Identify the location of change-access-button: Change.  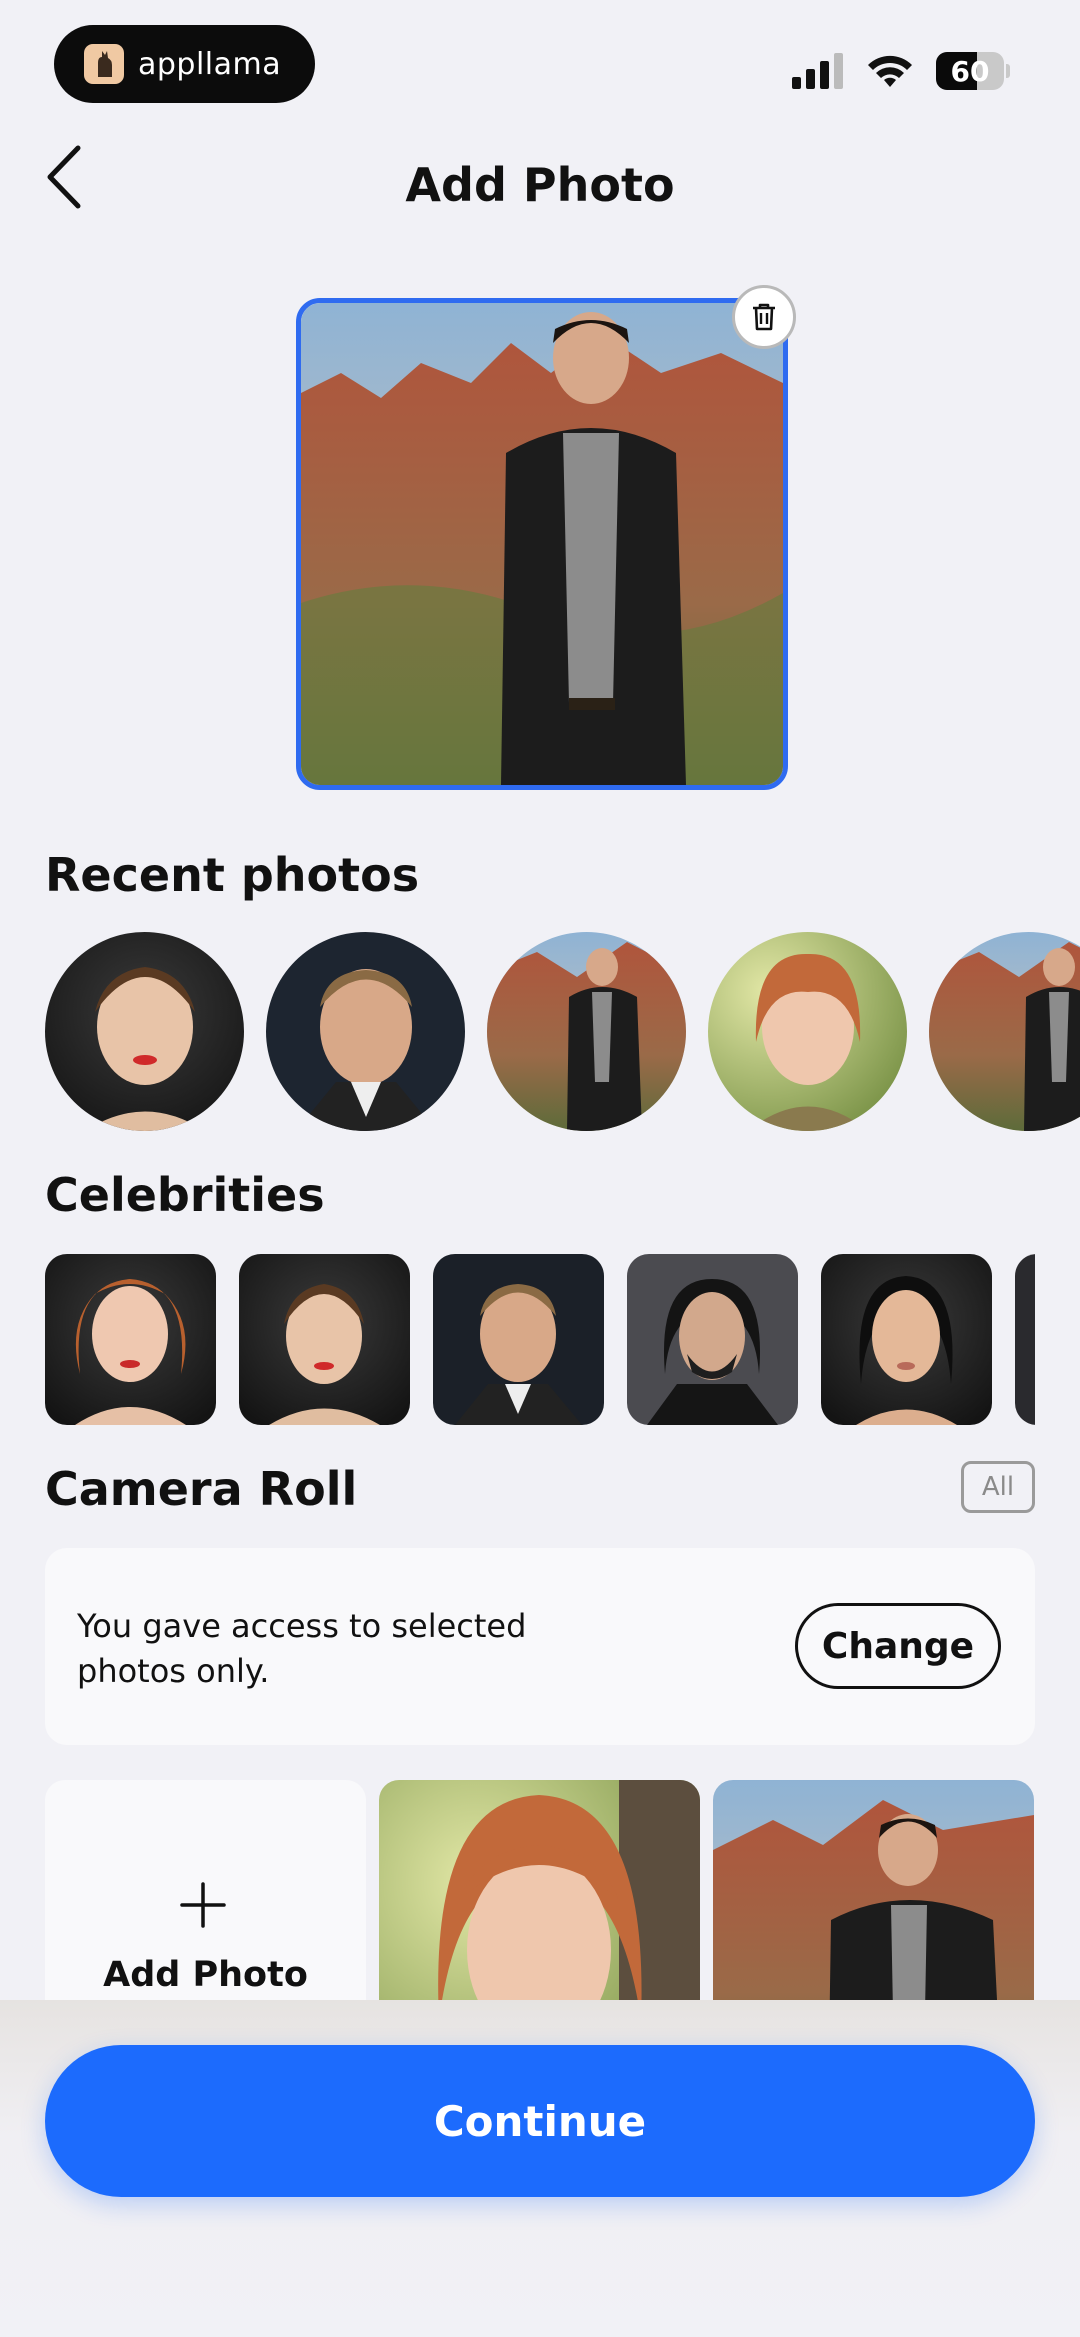
(898, 1646).